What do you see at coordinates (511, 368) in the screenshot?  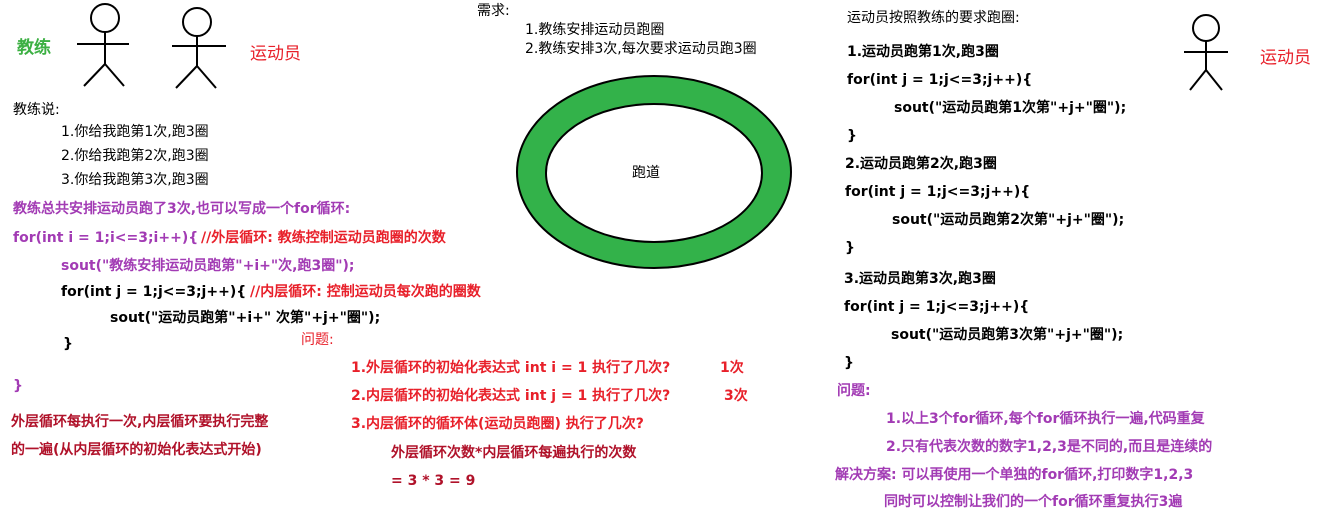 I see `question-item: 1.外层循环的初始化表达式 int i = 1 执行了几次?` at bounding box center [511, 368].